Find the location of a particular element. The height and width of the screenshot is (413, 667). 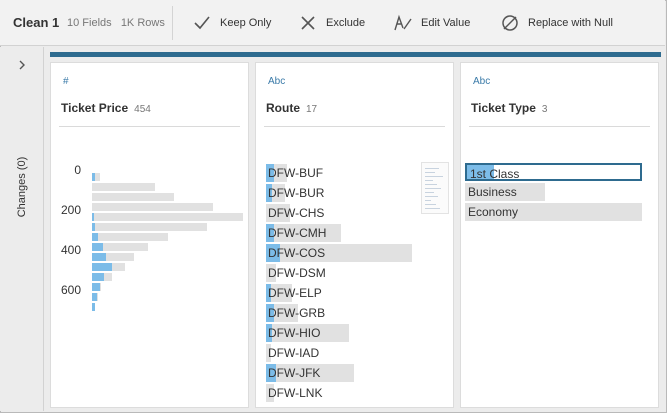

edit-value-button: Edit Value is located at coordinates (431, 23).